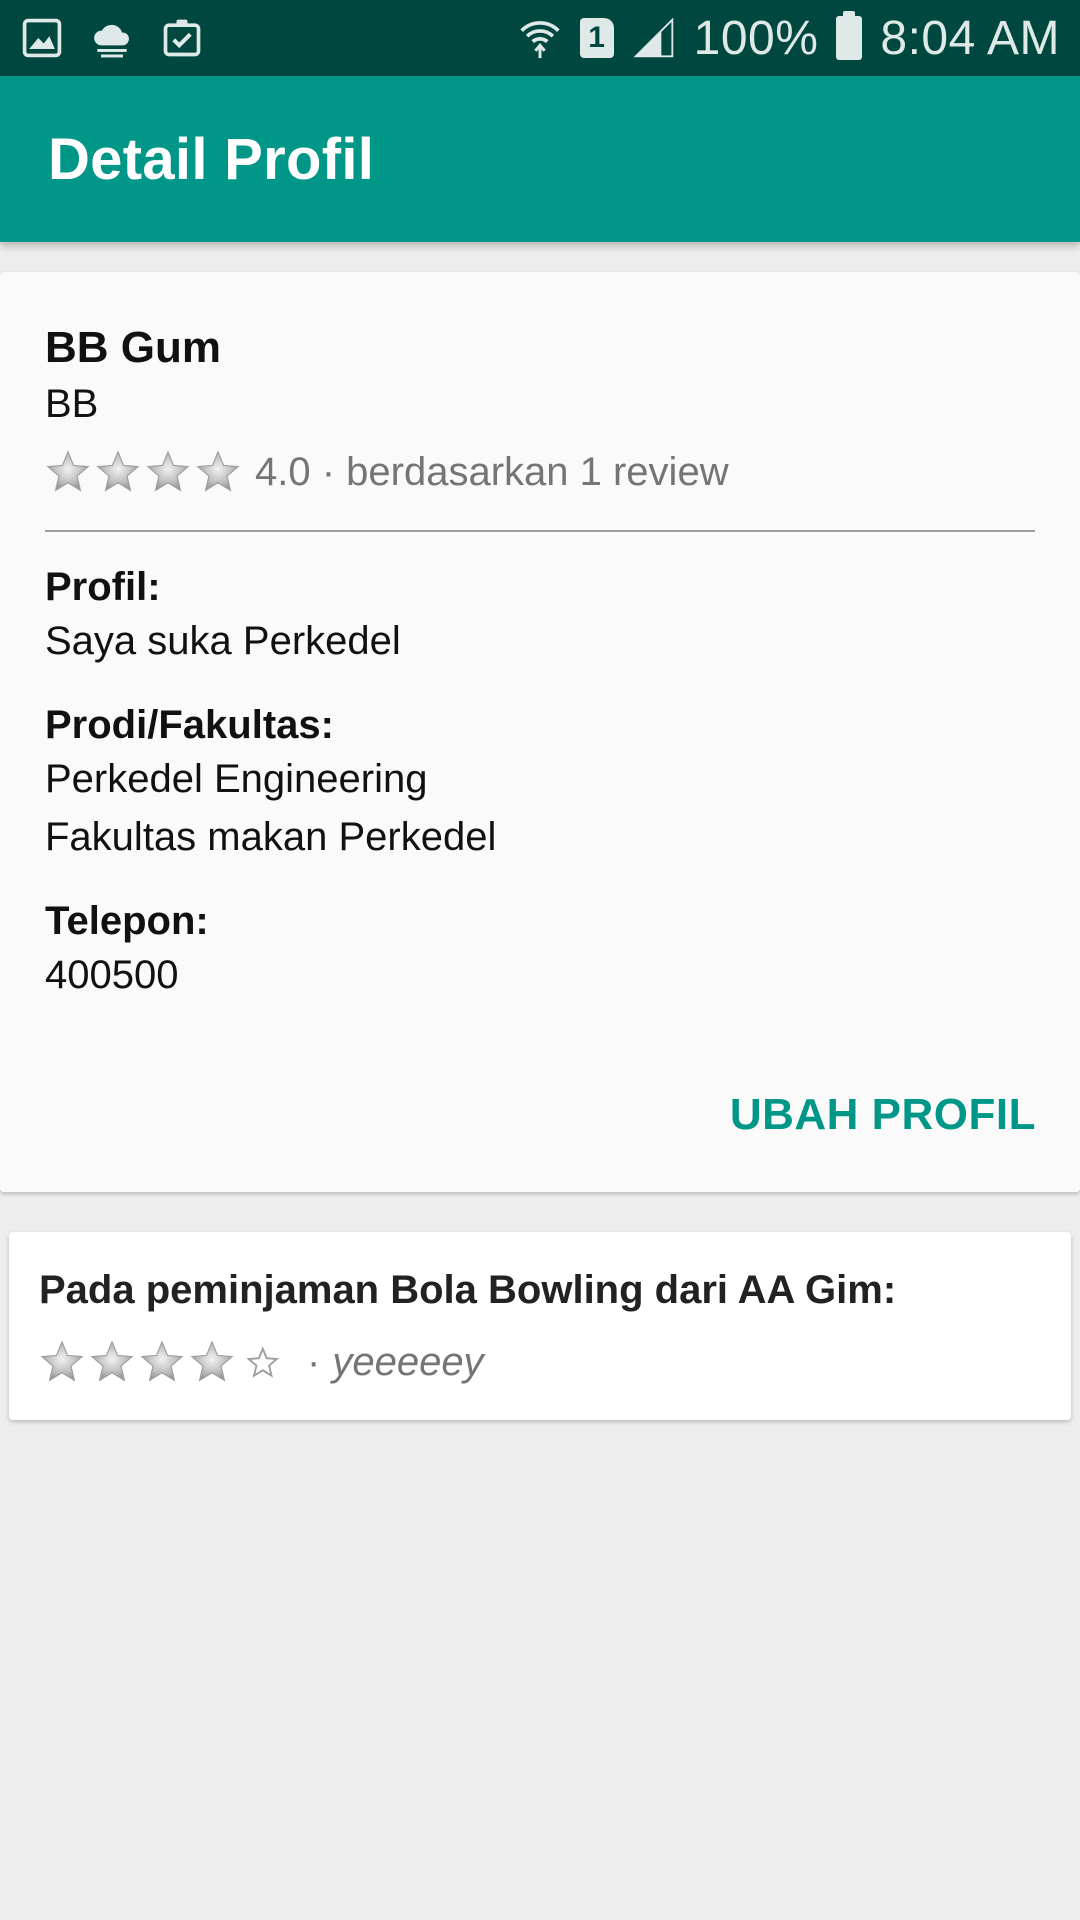 The height and width of the screenshot is (1920, 1080). What do you see at coordinates (263, 1362) in the screenshot?
I see `star-empty-icon` at bounding box center [263, 1362].